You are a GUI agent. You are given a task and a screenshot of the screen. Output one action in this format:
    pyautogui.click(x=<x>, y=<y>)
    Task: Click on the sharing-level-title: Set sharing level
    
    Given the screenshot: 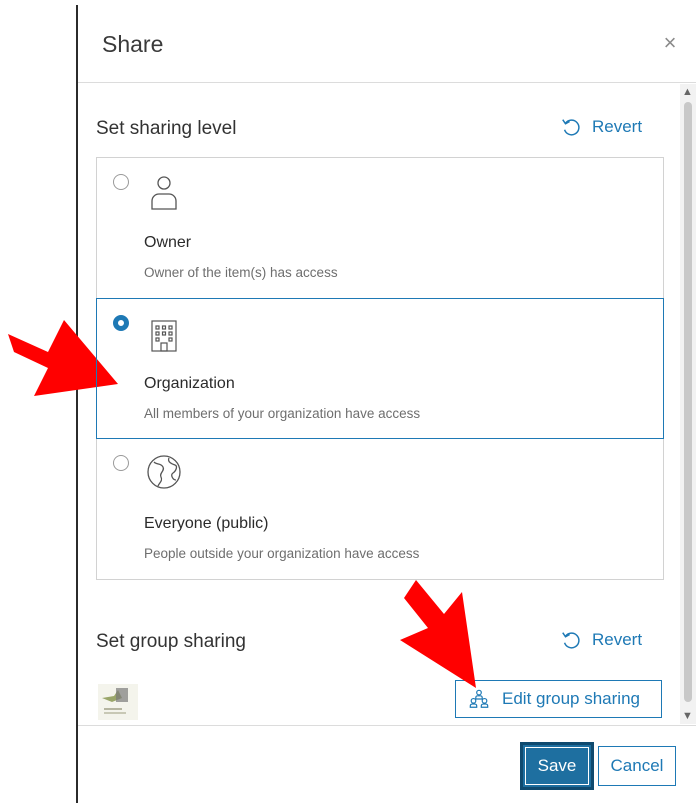 What is the action you would take?
    pyautogui.click(x=166, y=128)
    